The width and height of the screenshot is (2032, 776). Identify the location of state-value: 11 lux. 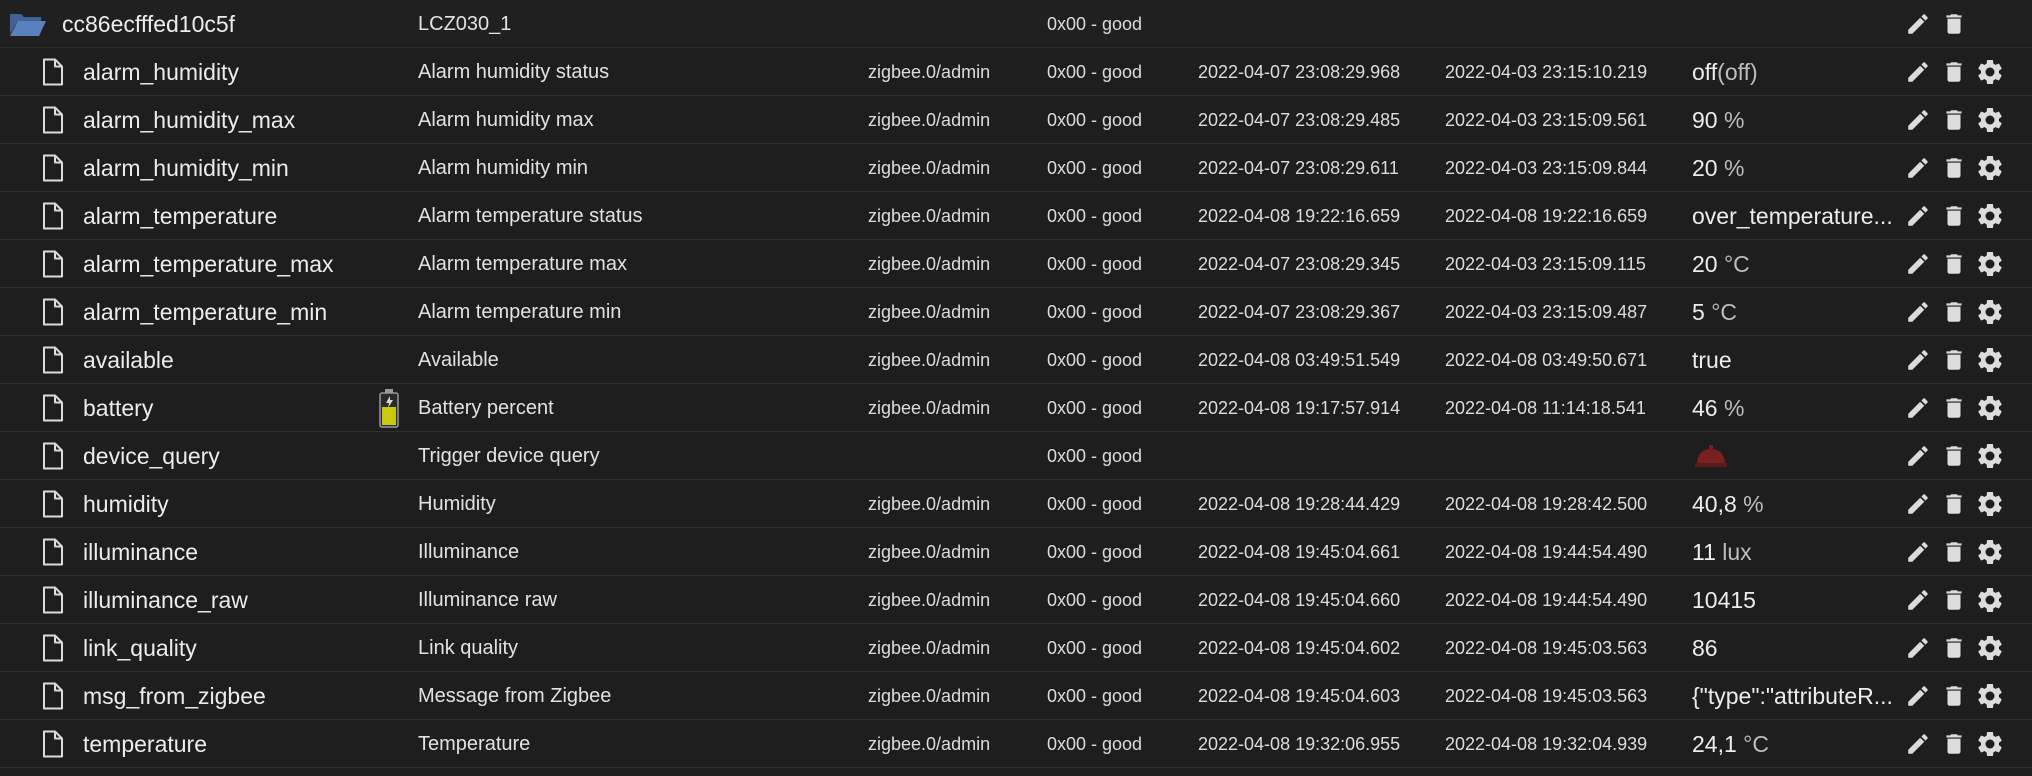
(1795, 552).